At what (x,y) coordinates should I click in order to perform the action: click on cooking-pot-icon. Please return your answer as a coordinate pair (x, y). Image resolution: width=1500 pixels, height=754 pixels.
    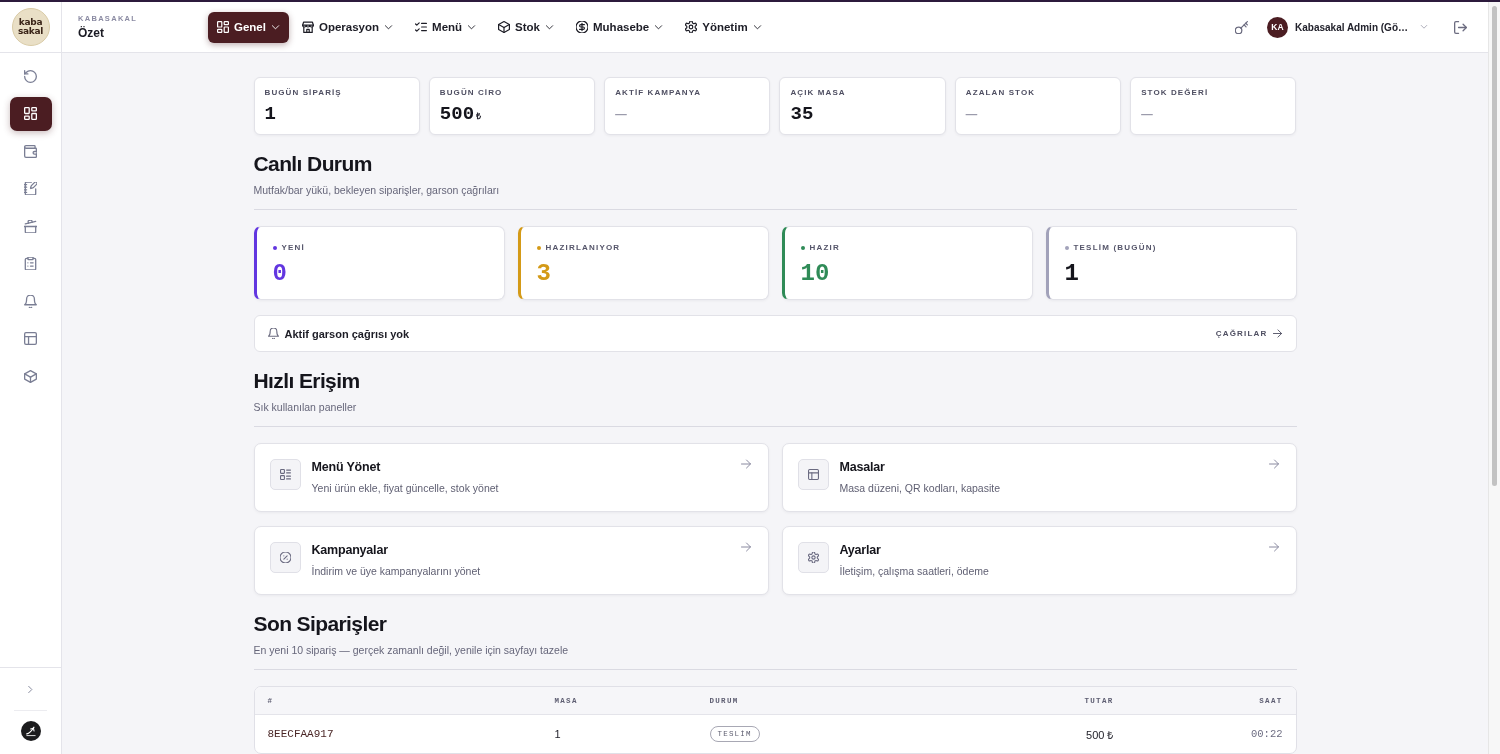
    Looking at the image, I should click on (30, 226).